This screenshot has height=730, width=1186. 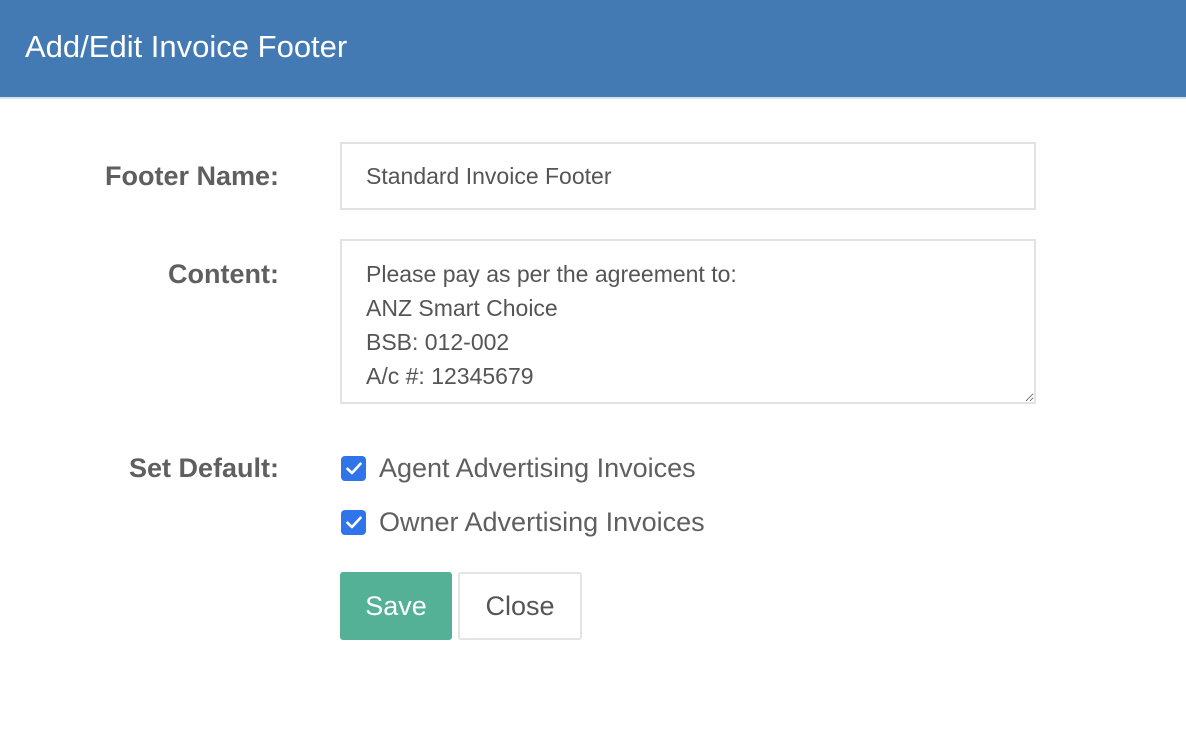 I want to click on dialog-header: Add/Edit Invoice Footer, so click(x=593, y=49).